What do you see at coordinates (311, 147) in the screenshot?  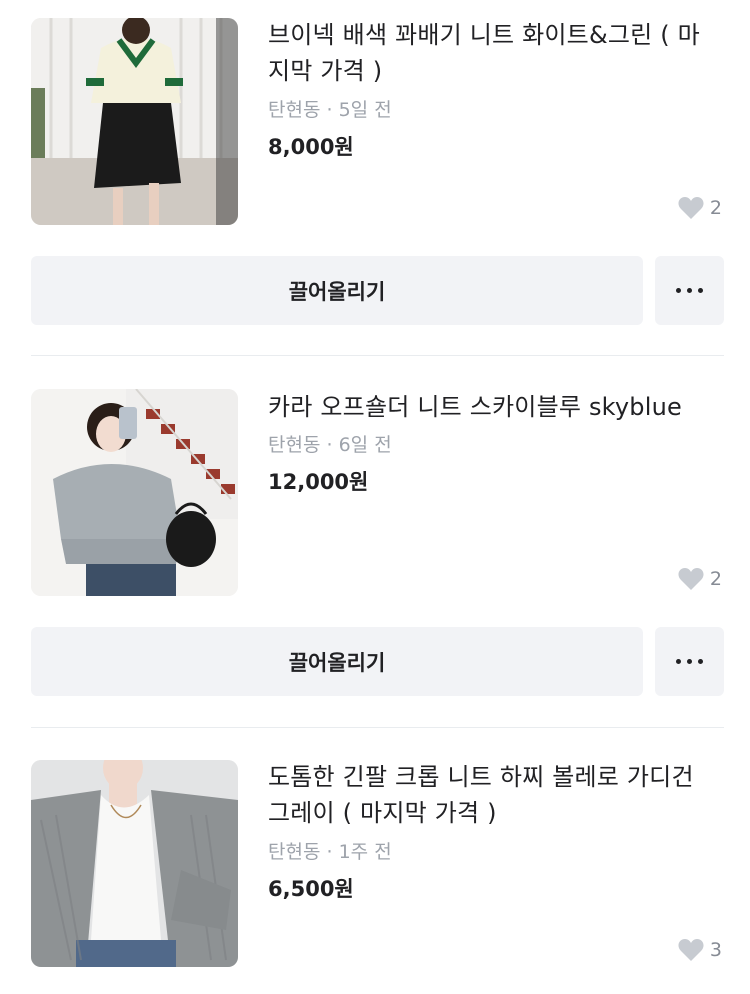 I see `product-price: 8,000원` at bounding box center [311, 147].